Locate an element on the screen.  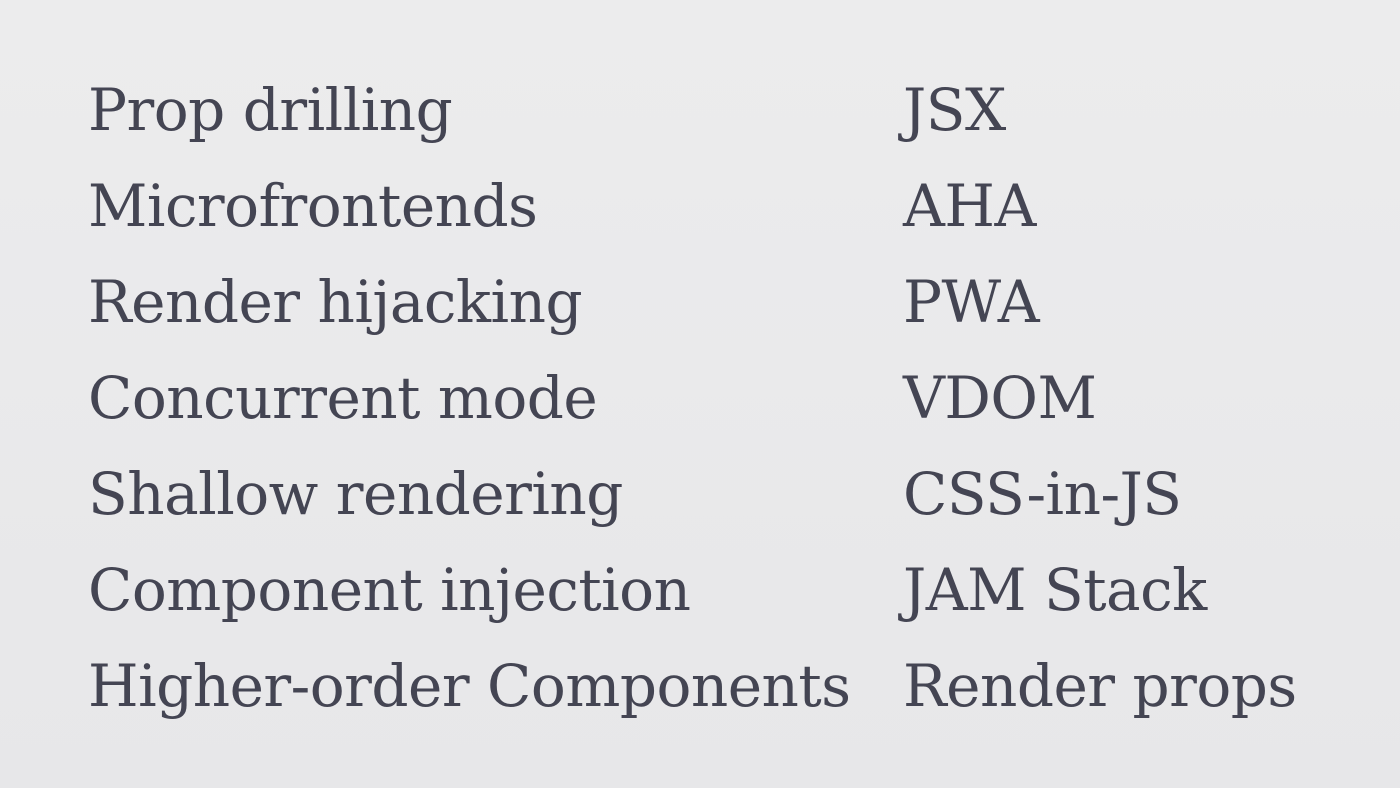
term-css-in-js: CSS-in-JS is located at coordinates (1042, 494).